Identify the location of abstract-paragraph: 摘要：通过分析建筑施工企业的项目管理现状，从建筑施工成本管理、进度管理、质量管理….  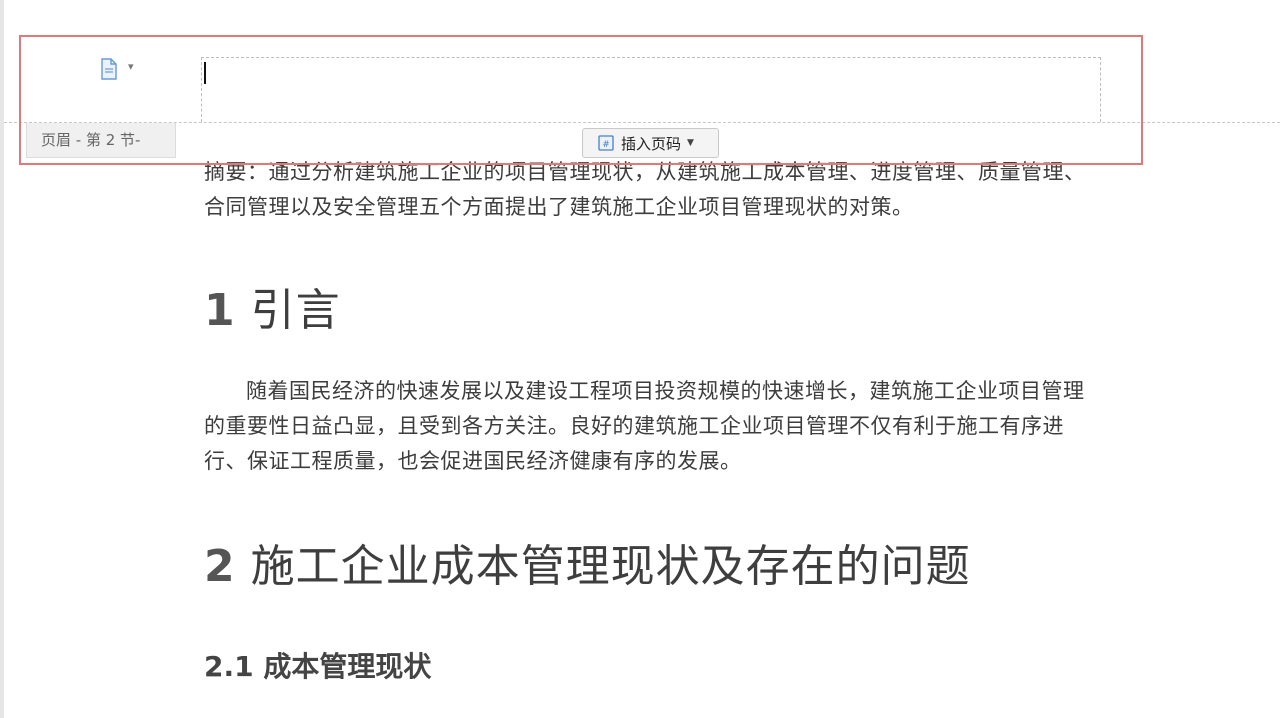
(645, 189).